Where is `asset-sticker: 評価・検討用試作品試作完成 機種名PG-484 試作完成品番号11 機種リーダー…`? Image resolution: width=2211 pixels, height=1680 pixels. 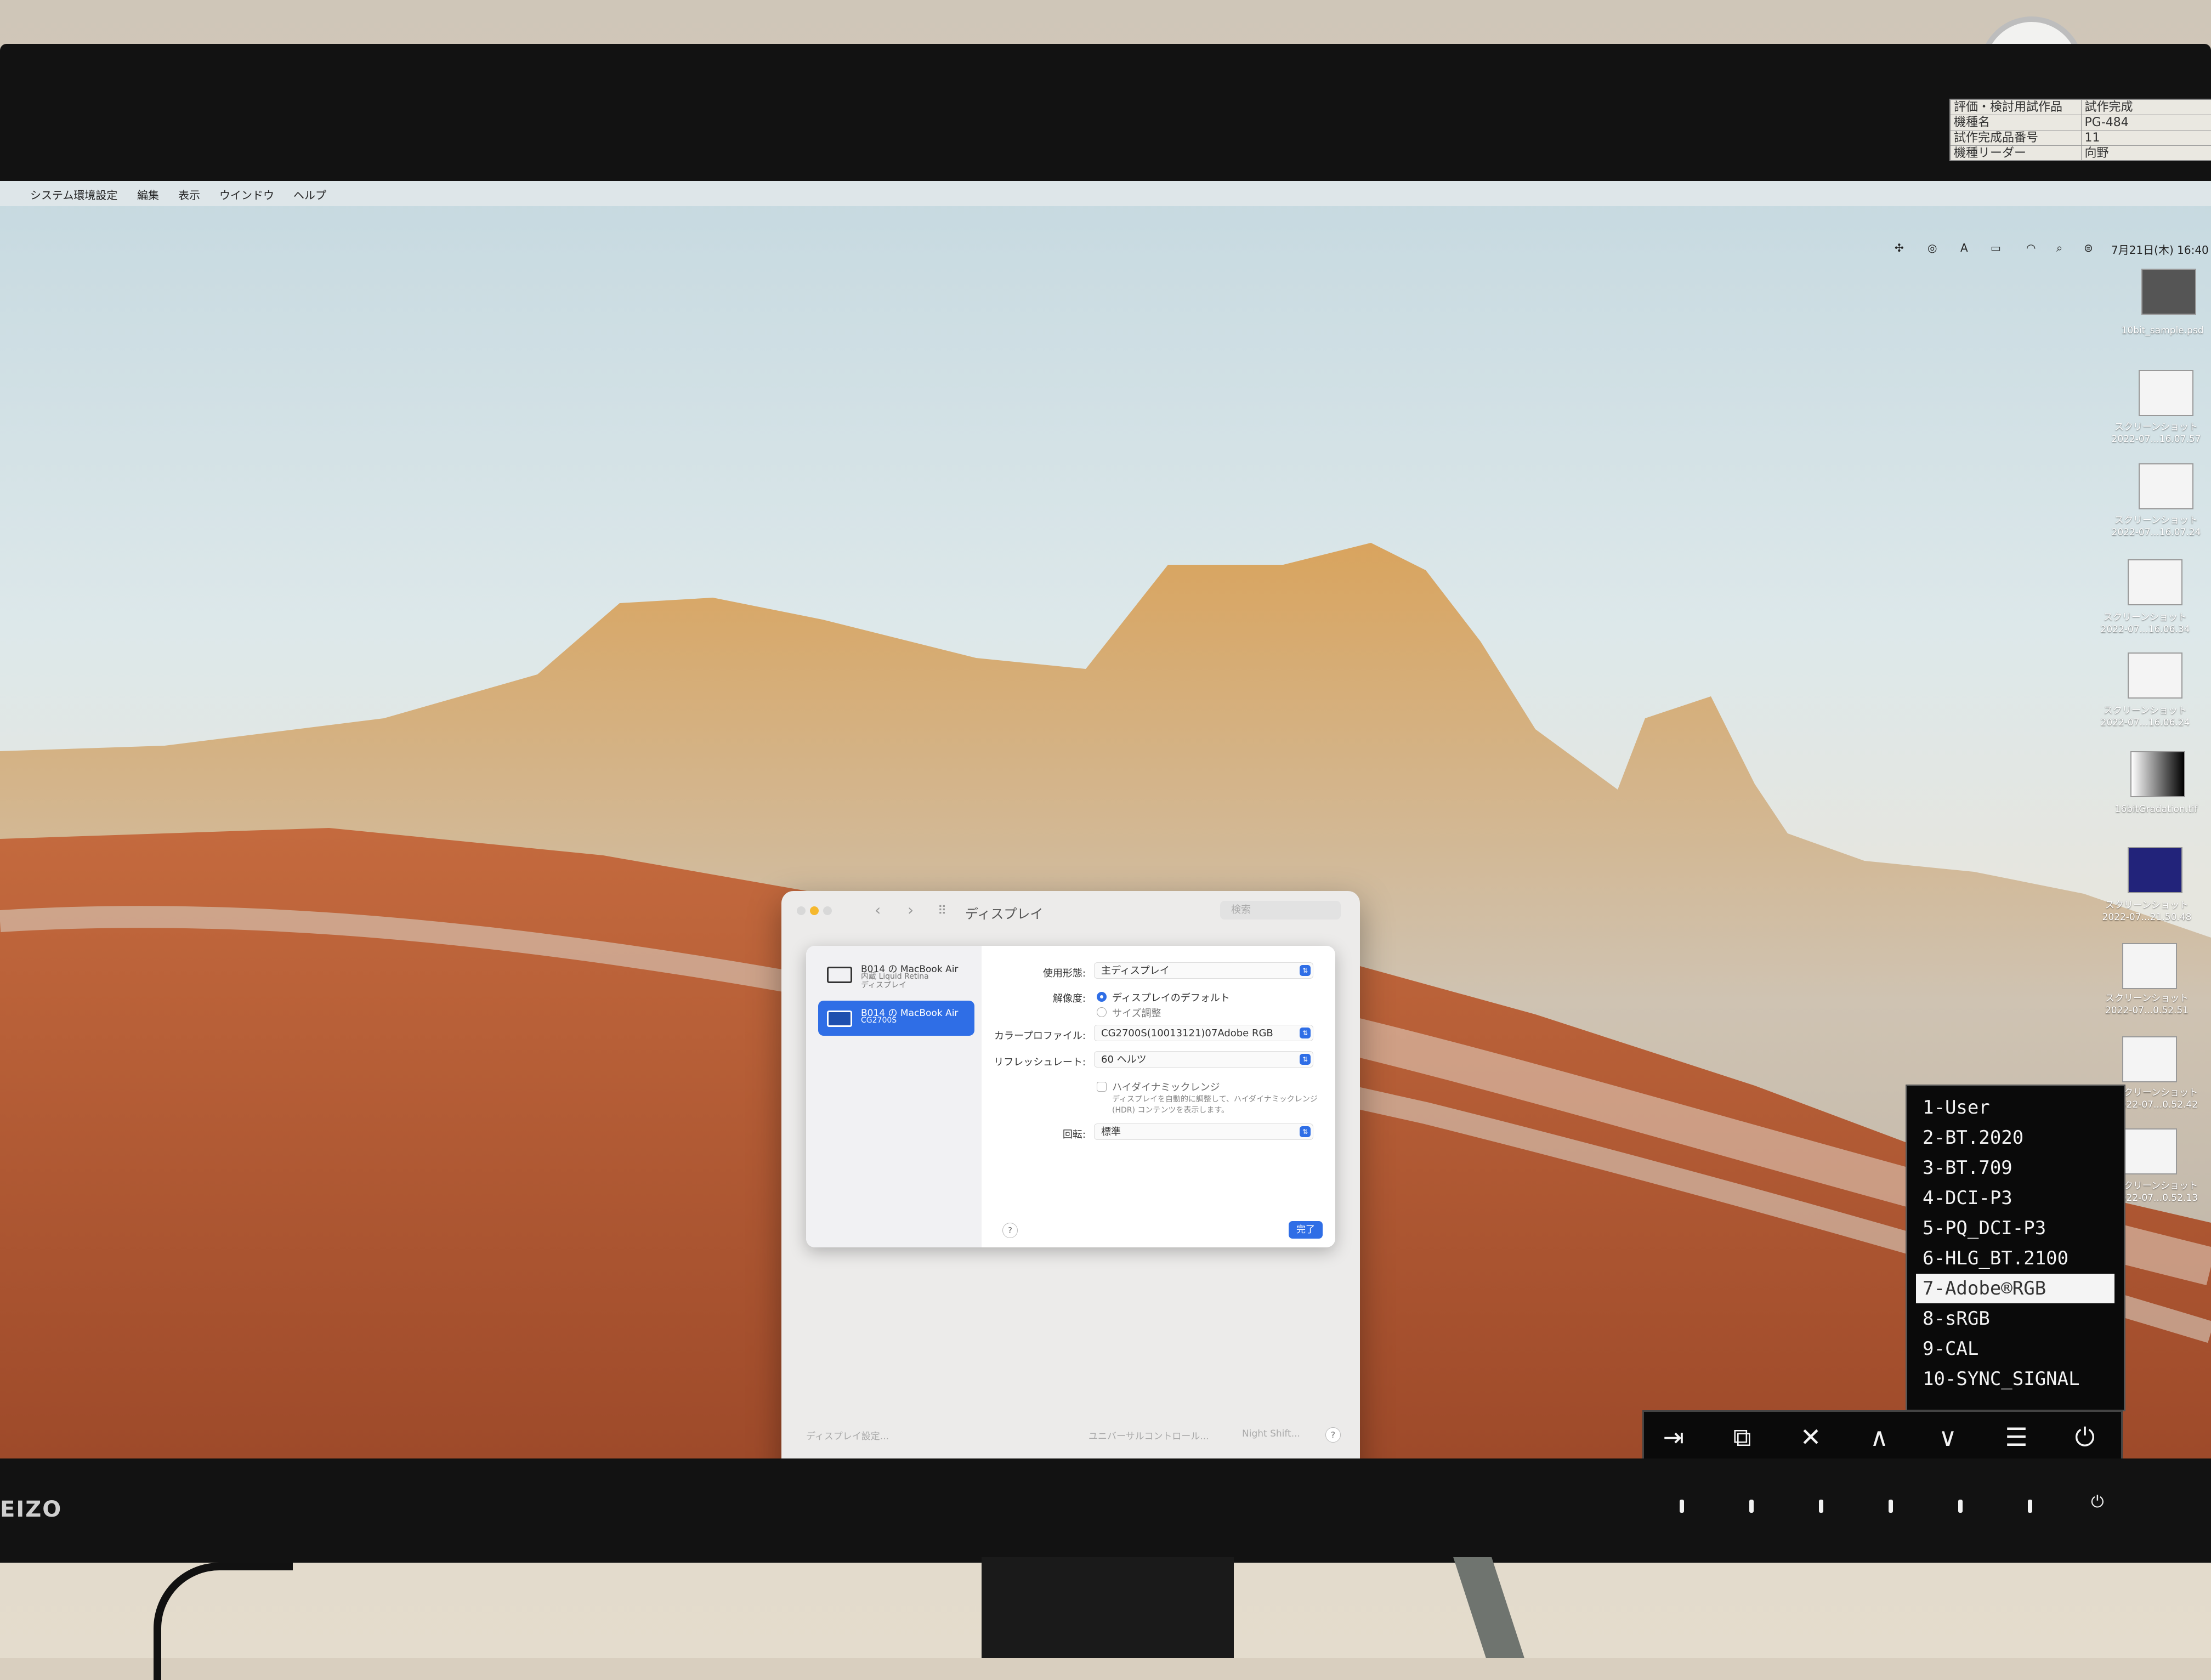 asset-sticker: 評価・検討用試作品試作完成 機種名PG-484 試作完成品番号11 機種リーダー… is located at coordinates (2080, 130).